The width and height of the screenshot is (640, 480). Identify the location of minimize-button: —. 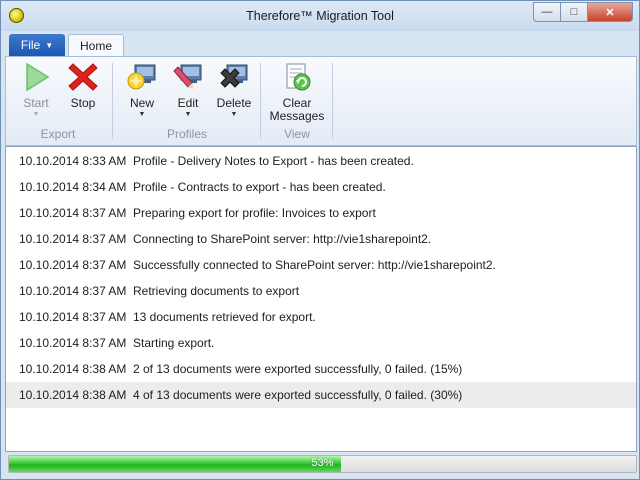
(547, 12).